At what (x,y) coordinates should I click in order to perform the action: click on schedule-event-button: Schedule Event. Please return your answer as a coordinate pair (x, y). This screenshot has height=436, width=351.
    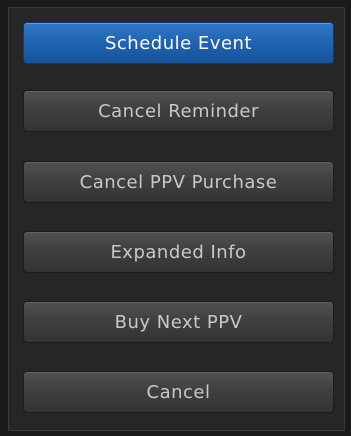
    Looking at the image, I should click on (178, 43).